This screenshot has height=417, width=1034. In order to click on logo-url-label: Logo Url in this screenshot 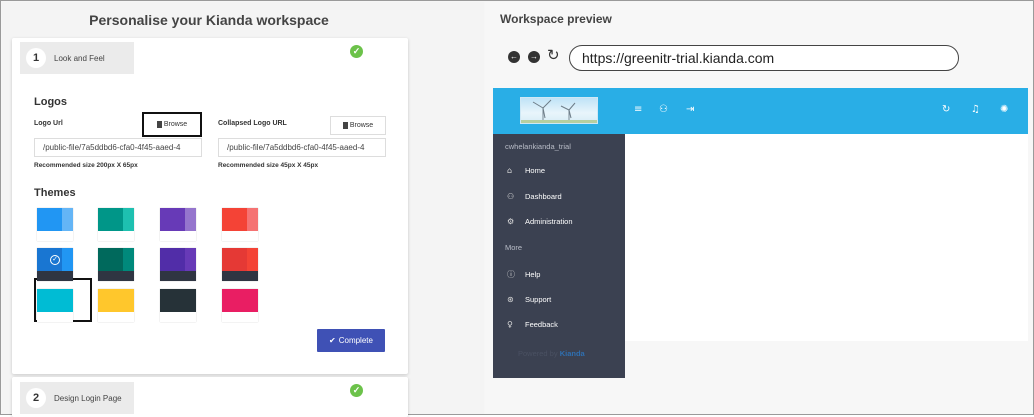, I will do `click(48, 123)`.